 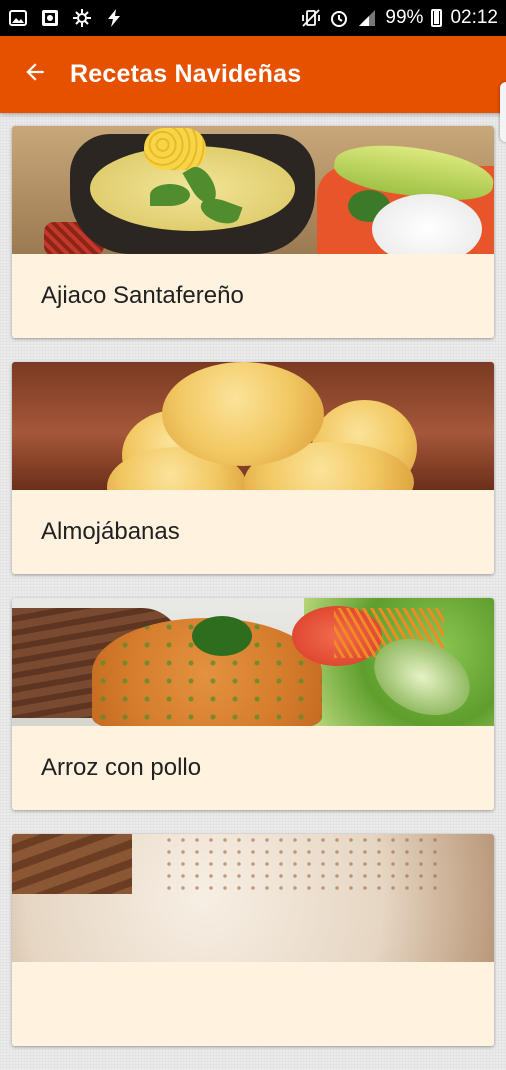 I want to click on status-bar: 99% 02:12, so click(x=253, y=18).